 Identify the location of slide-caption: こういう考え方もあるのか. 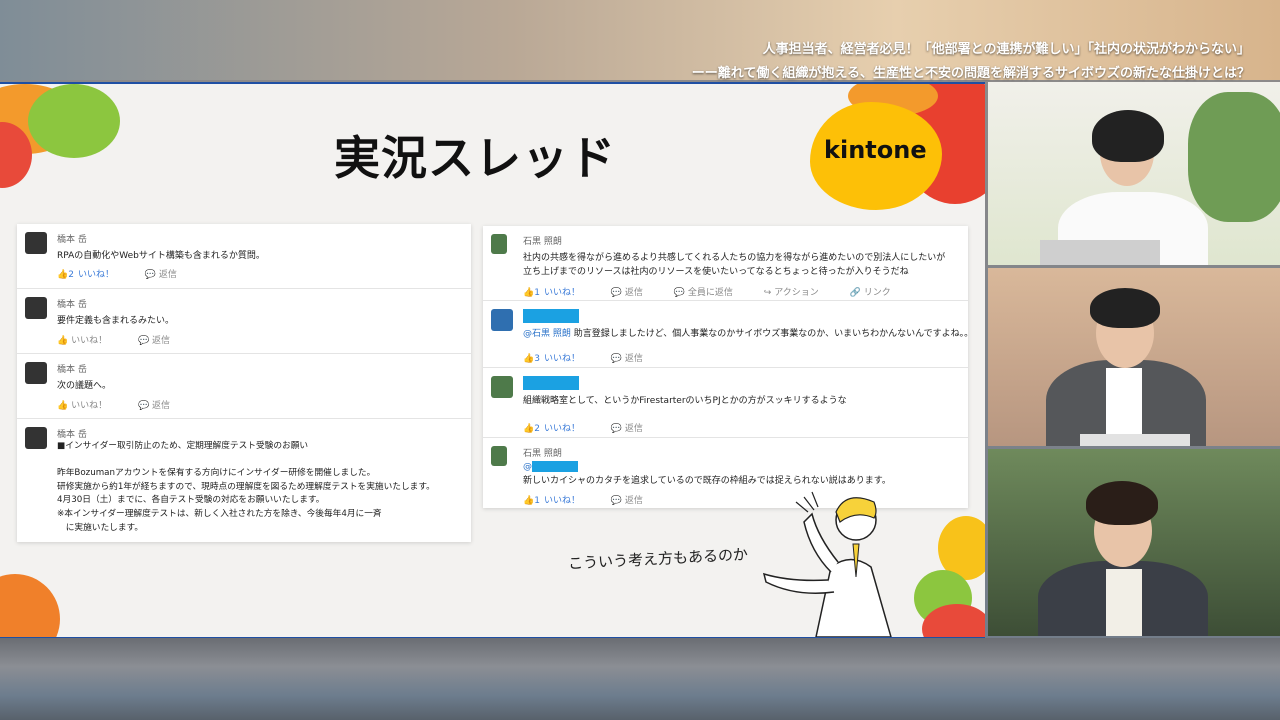
(658, 559).